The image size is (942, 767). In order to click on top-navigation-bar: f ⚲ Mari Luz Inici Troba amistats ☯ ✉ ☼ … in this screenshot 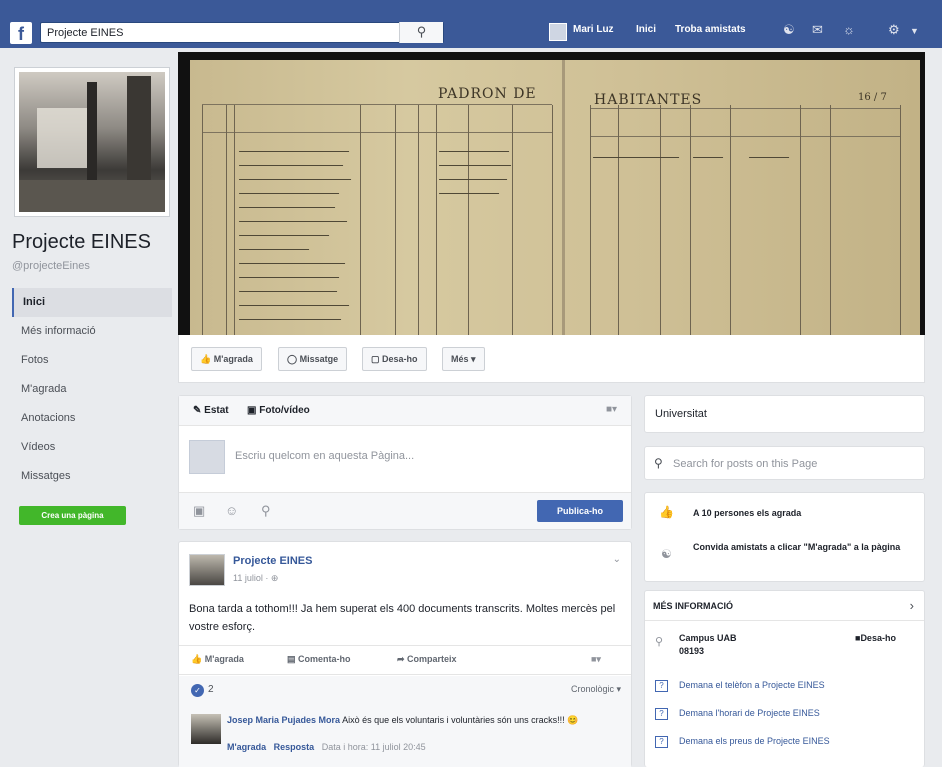, I will do `click(471, 24)`.